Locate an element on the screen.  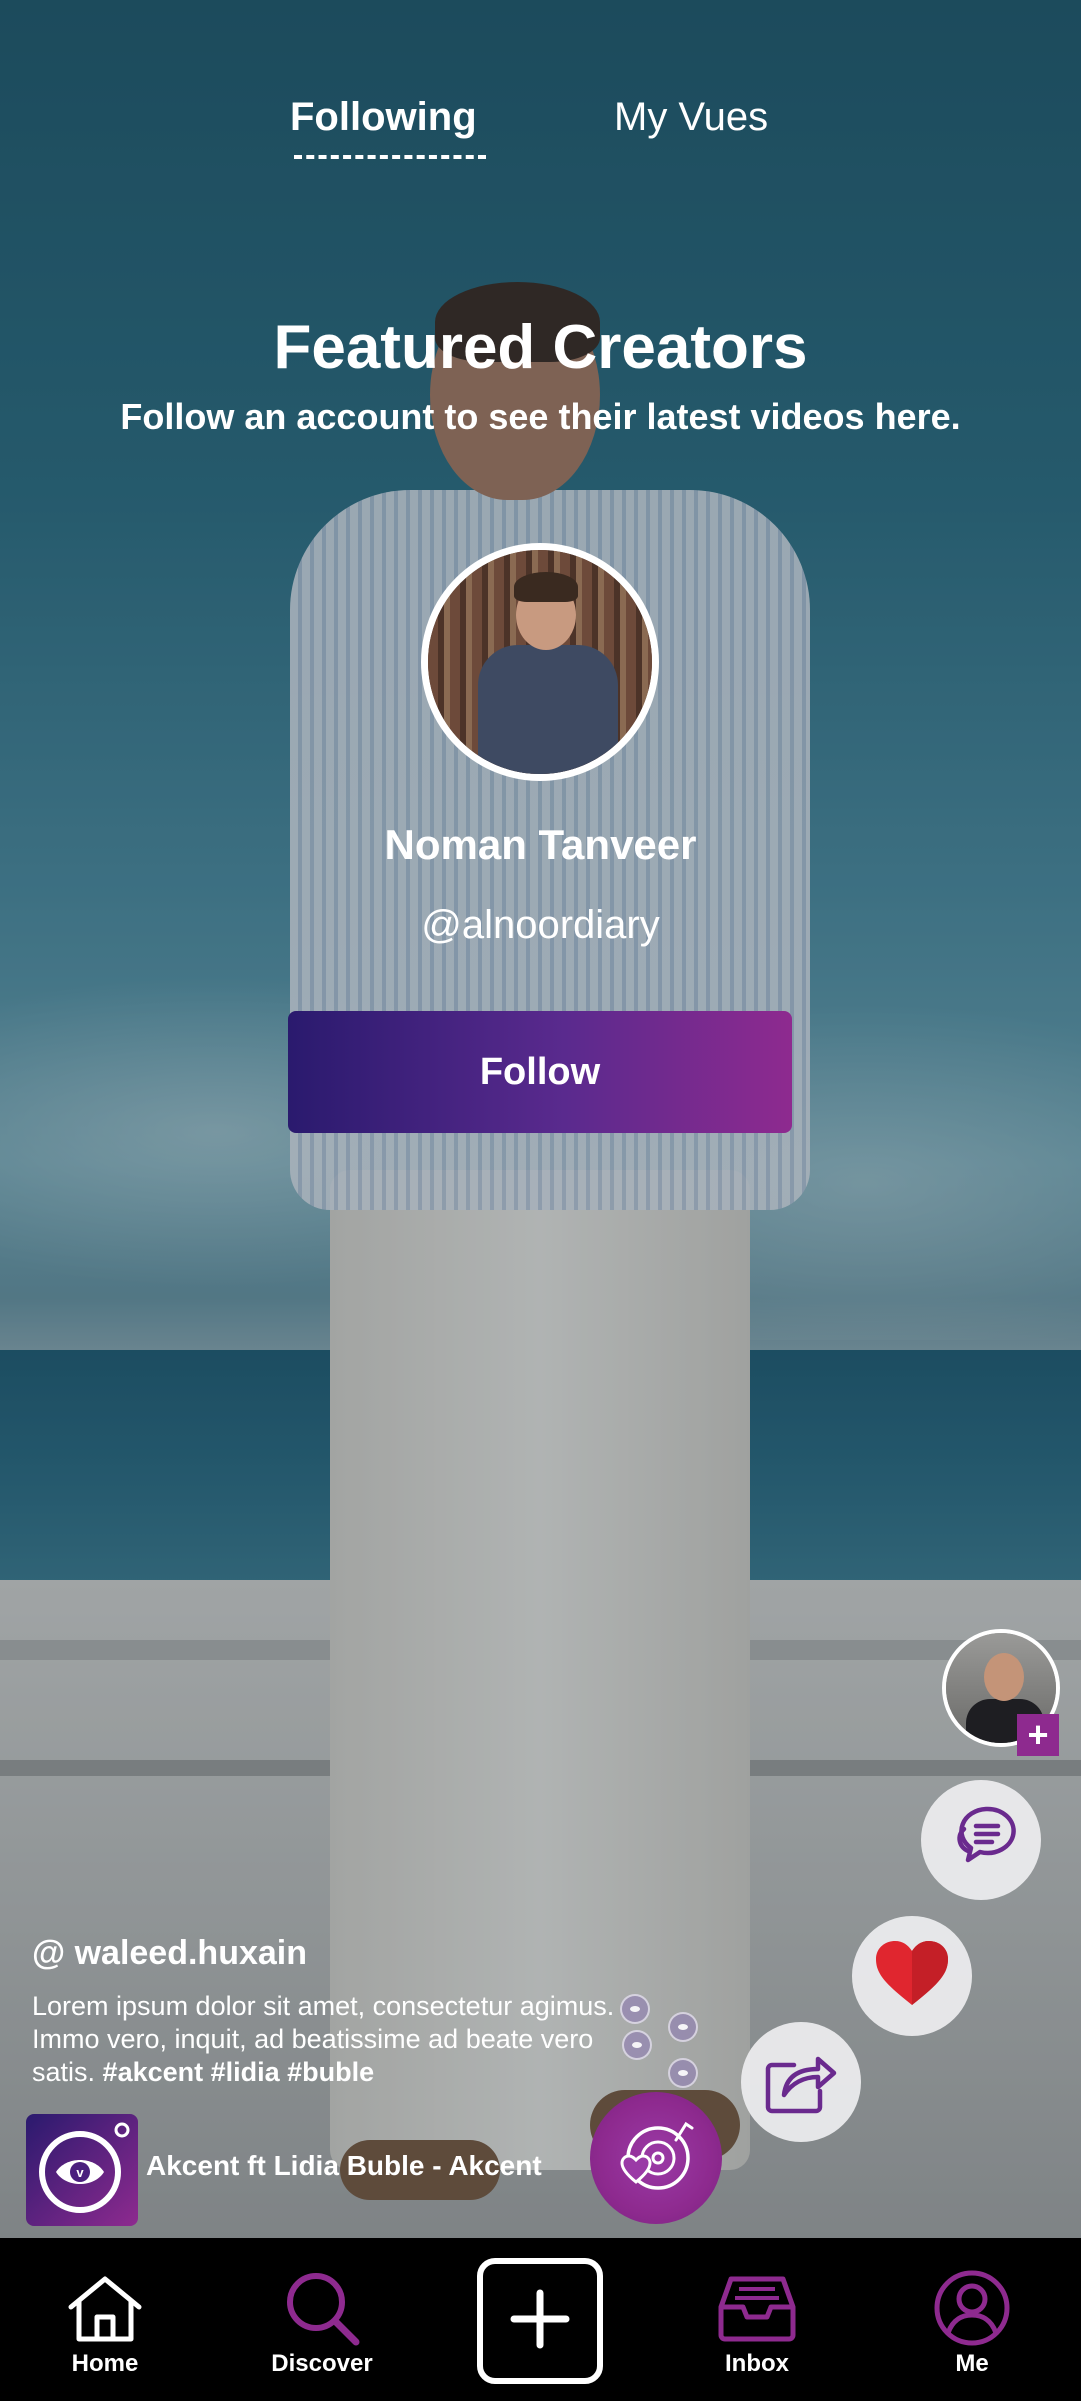
tab-following-label: Following is located at coordinates (383, 117).